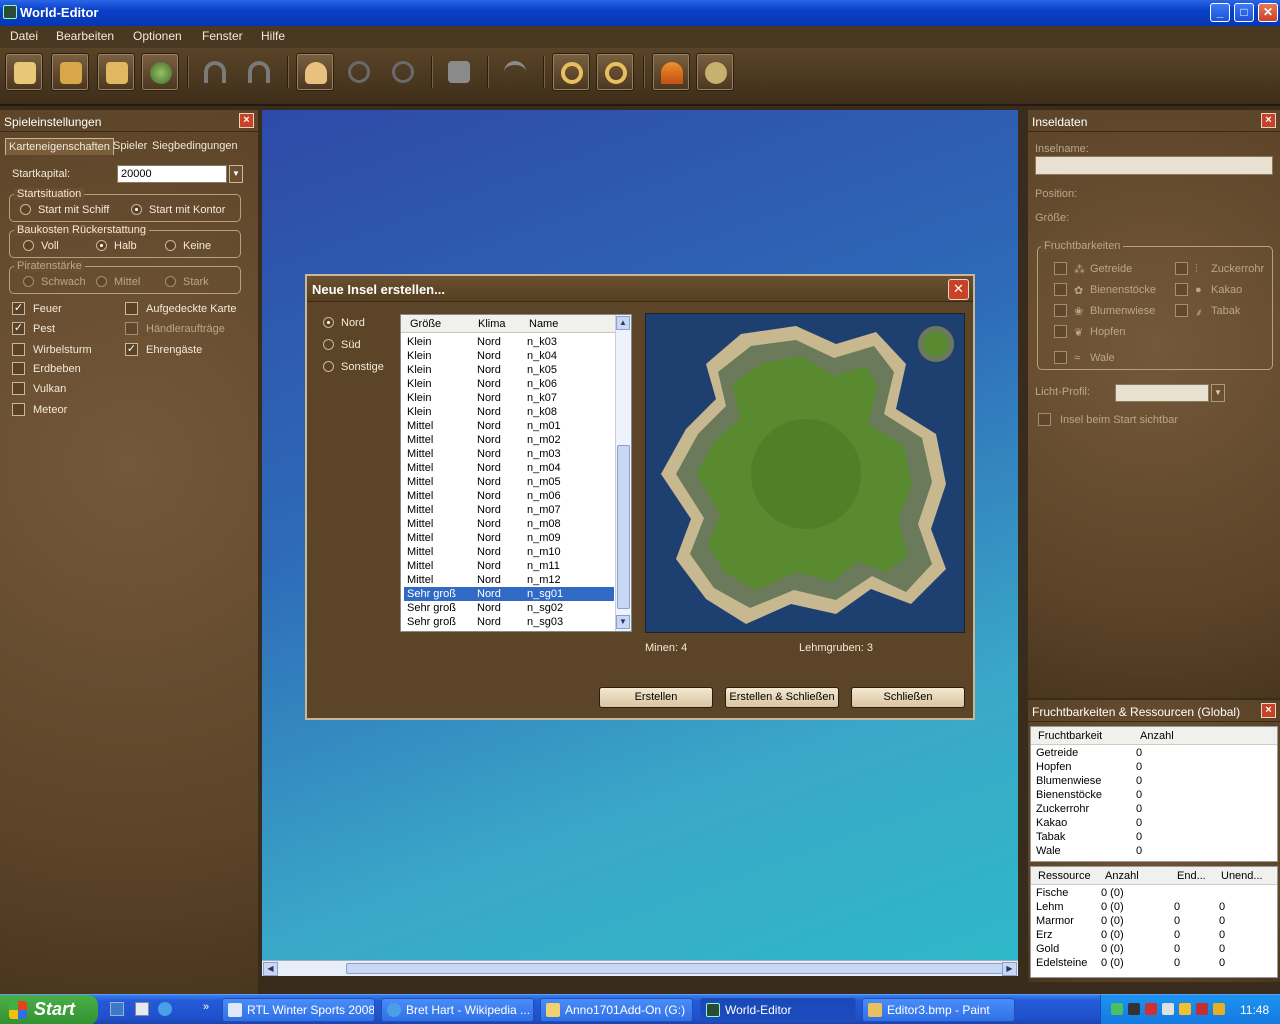 The height and width of the screenshot is (1024, 1280). Describe the element at coordinates (1162, 393) in the screenshot. I see `licht-profil-select` at that location.